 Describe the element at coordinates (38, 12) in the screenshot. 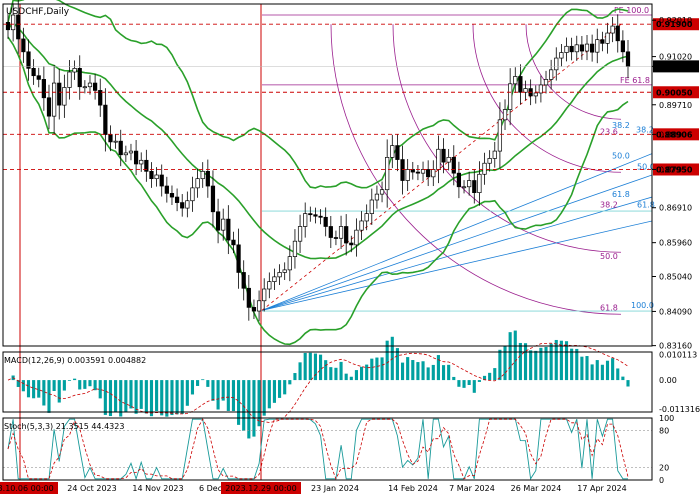

I see `chart-title: USDCHF,Daily` at that location.